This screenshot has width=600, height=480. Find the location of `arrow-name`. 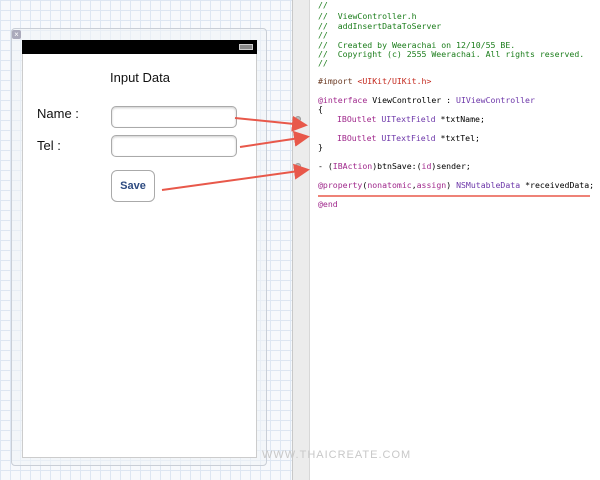

arrow-name is located at coordinates (271, 123).